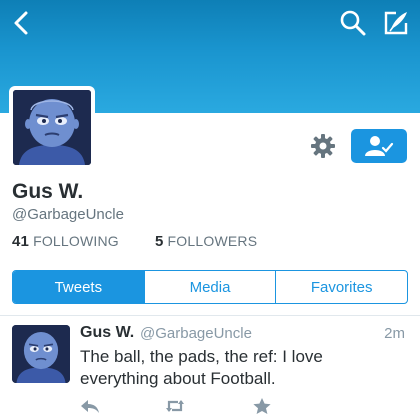 The image size is (420, 420). I want to click on following-button, so click(379, 146).